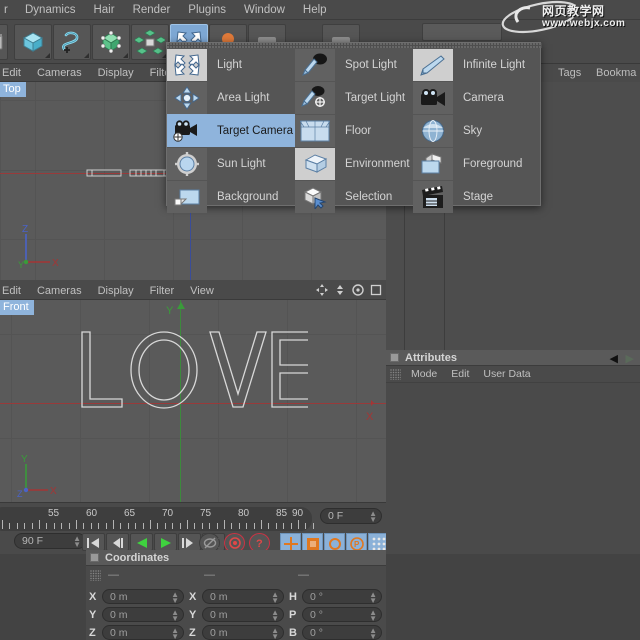 This screenshot has height=640, width=640. What do you see at coordinates (165, 542) in the screenshot?
I see `play-forward-button` at bounding box center [165, 542].